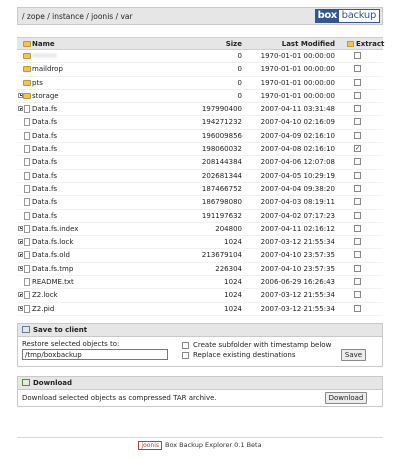  What do you see at coordinates (77, 16) in the screenshot?
I see `breadcrumb: / zope / instance / joonis / var` at bounding box center [77, 16].